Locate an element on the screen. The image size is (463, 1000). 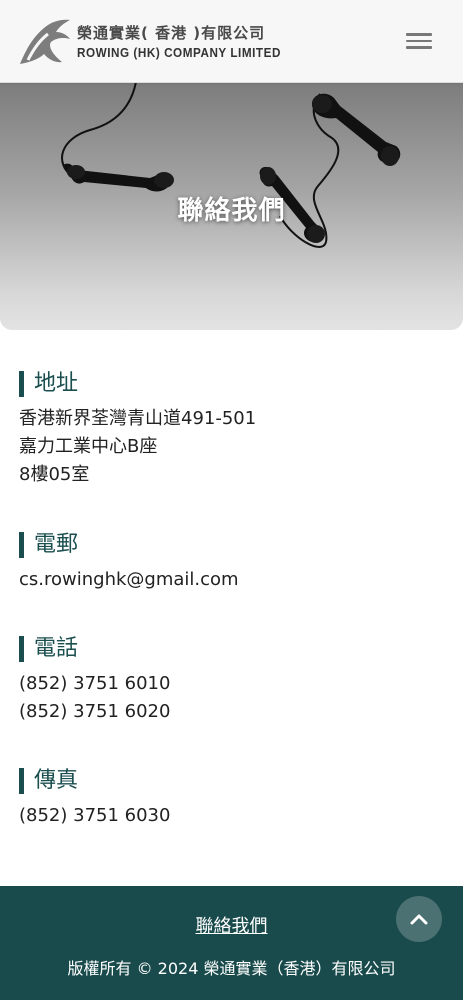
phone-number: (852) 3751 6010 is located at coordinates (229, 684).